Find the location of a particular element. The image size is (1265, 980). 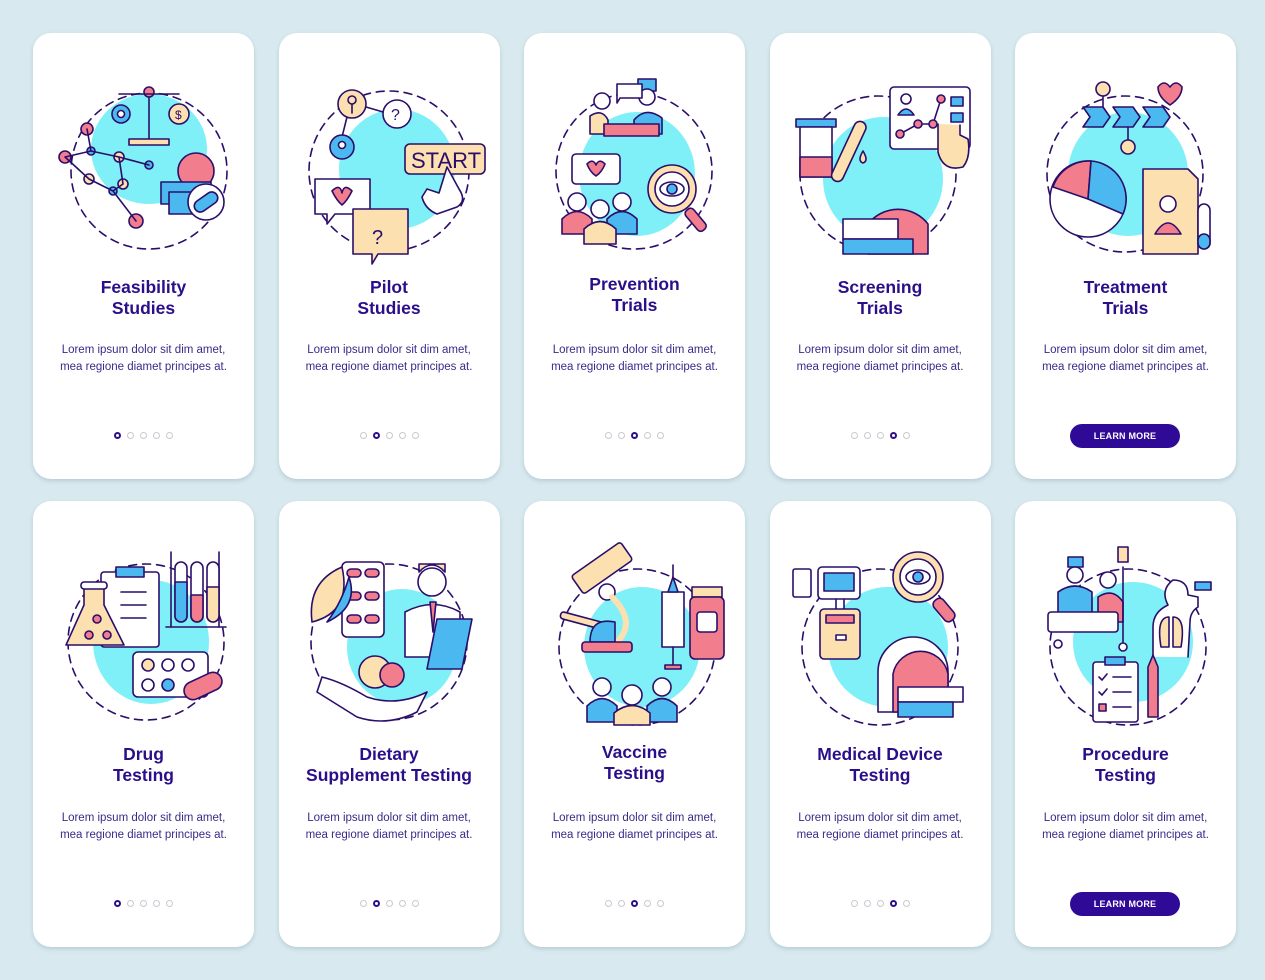

card-title: Treatment Trials is located at coordinates (1125, 297).